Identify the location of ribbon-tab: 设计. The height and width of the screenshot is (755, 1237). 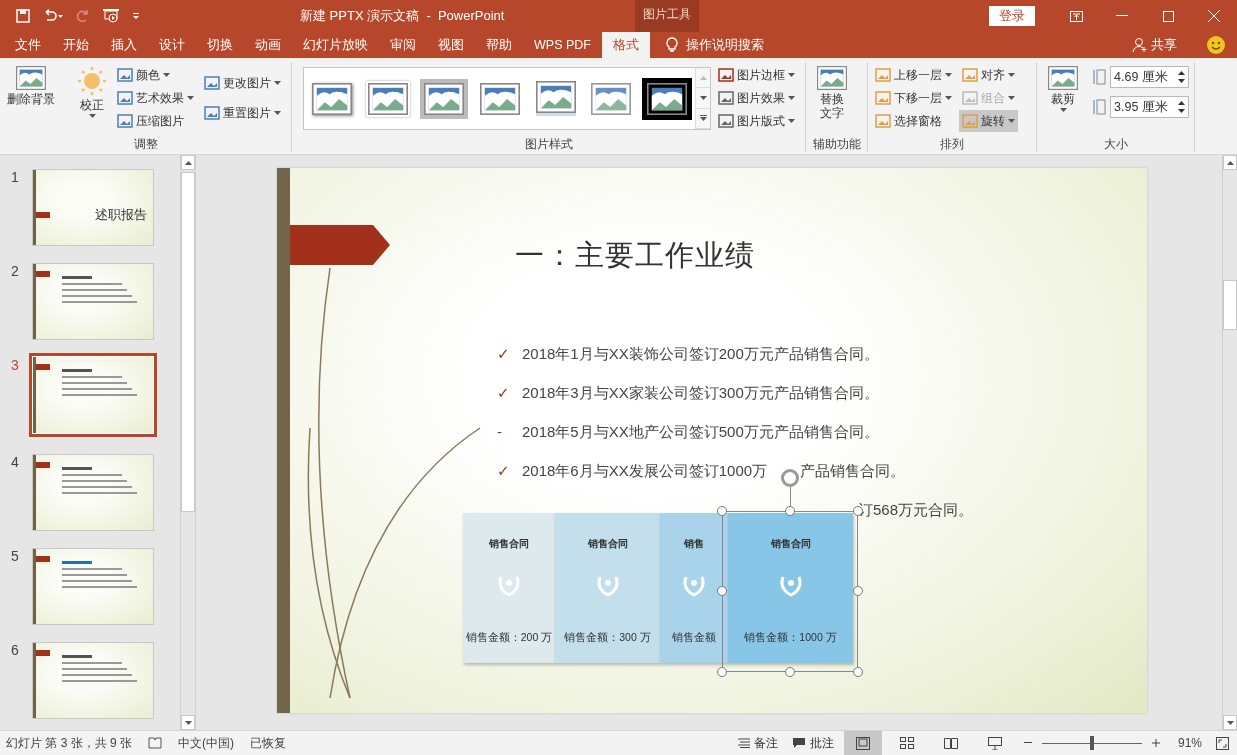
(172, 45).